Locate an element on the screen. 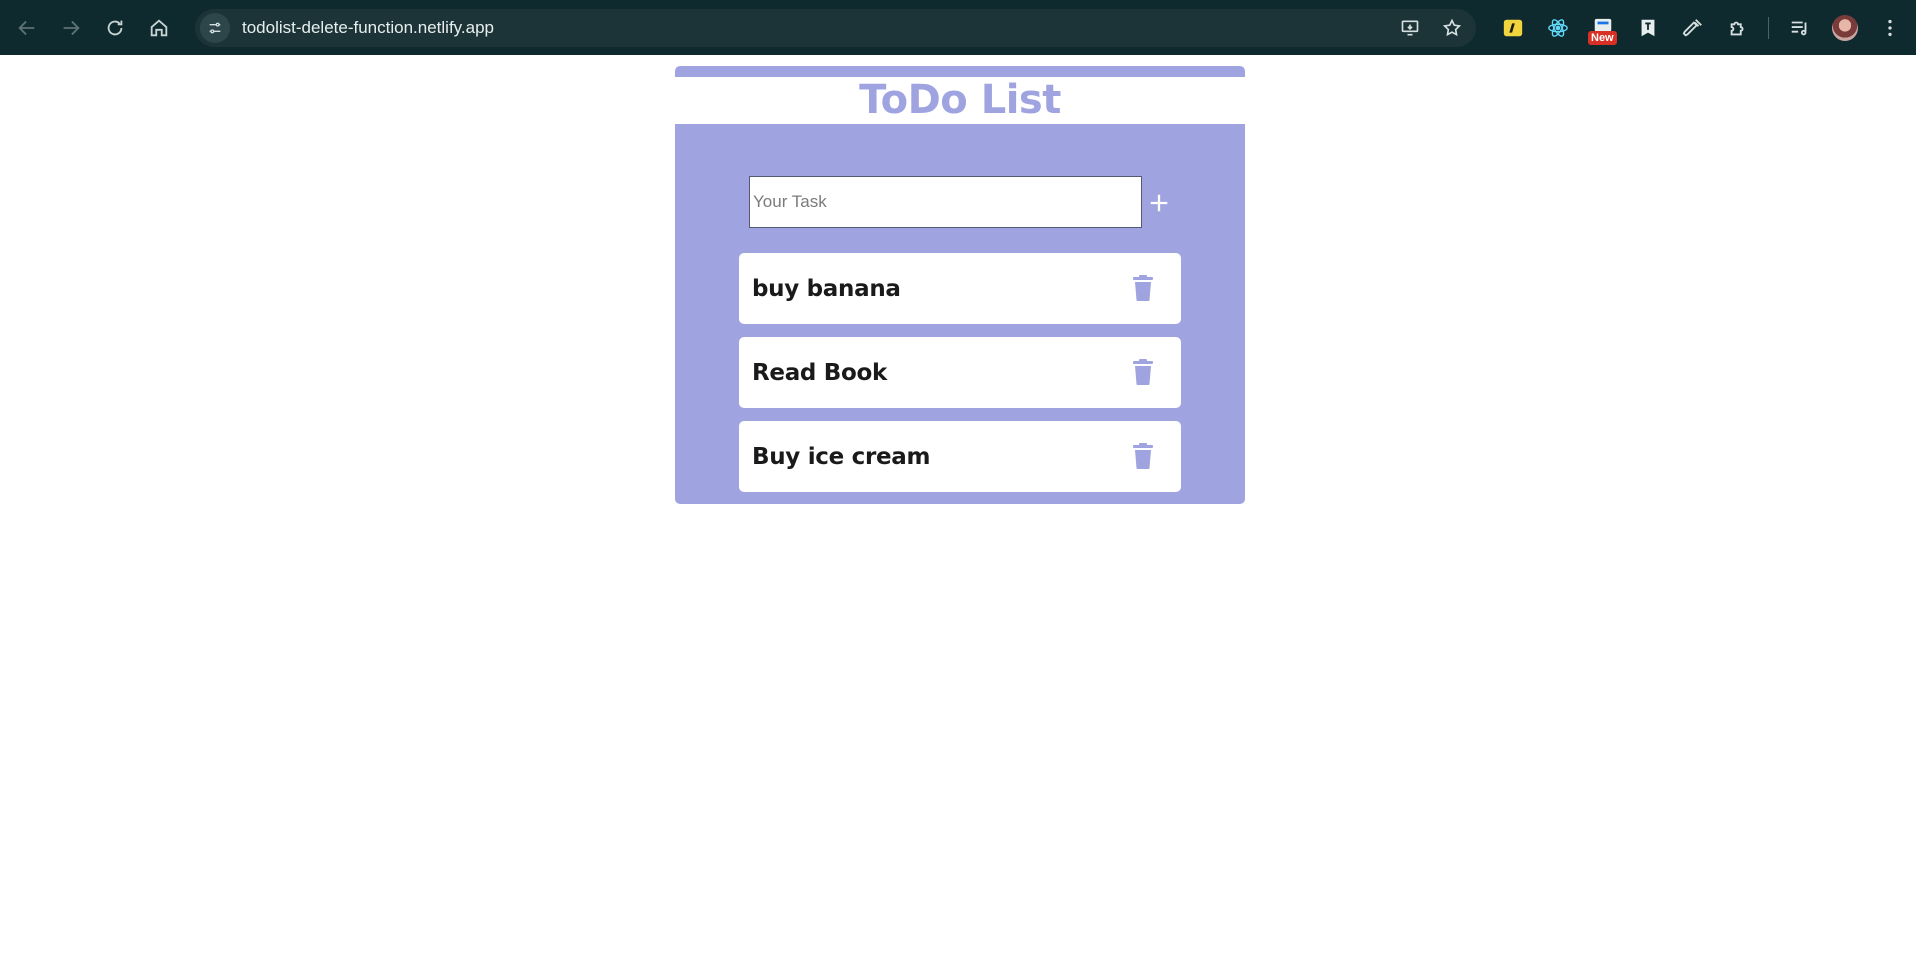 The height and width of the screenshot is (966, 1916). task-input is located at coordinates (945, 202).